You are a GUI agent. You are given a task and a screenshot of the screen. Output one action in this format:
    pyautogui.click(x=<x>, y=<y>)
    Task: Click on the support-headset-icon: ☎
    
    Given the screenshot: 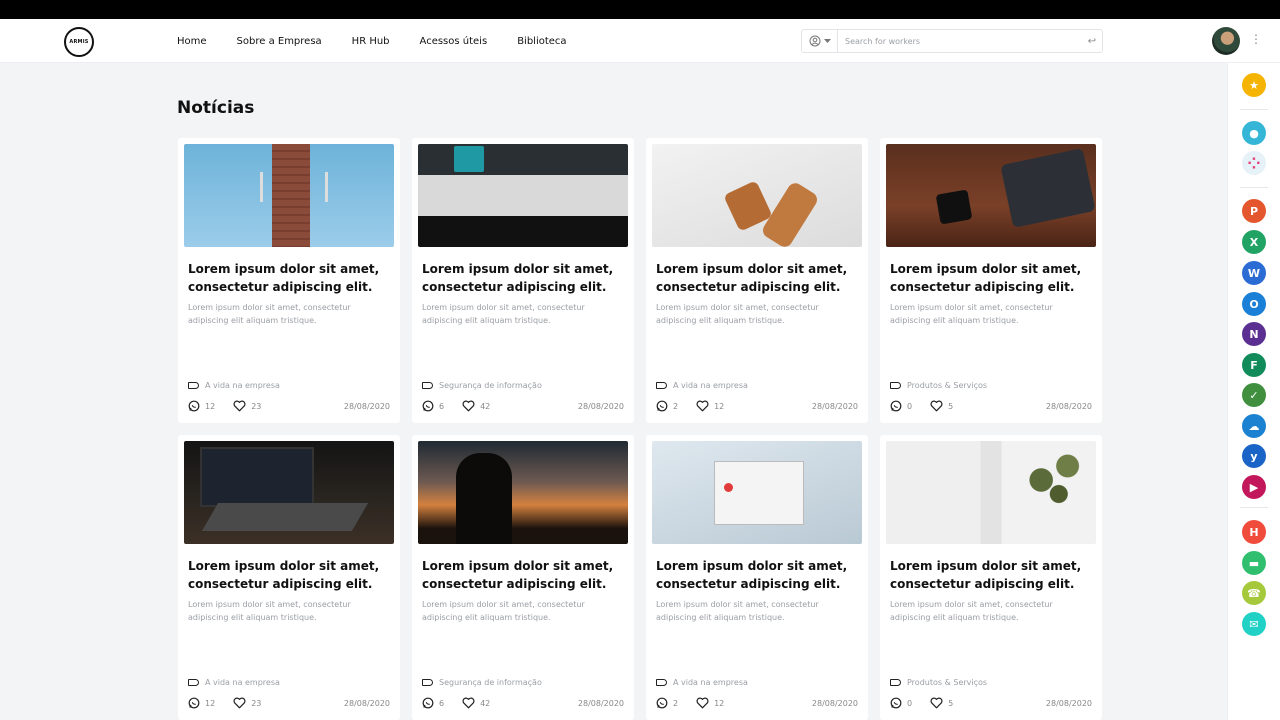 What is the action you would take?
    pyautogui.click(x=1254, y=593)
    